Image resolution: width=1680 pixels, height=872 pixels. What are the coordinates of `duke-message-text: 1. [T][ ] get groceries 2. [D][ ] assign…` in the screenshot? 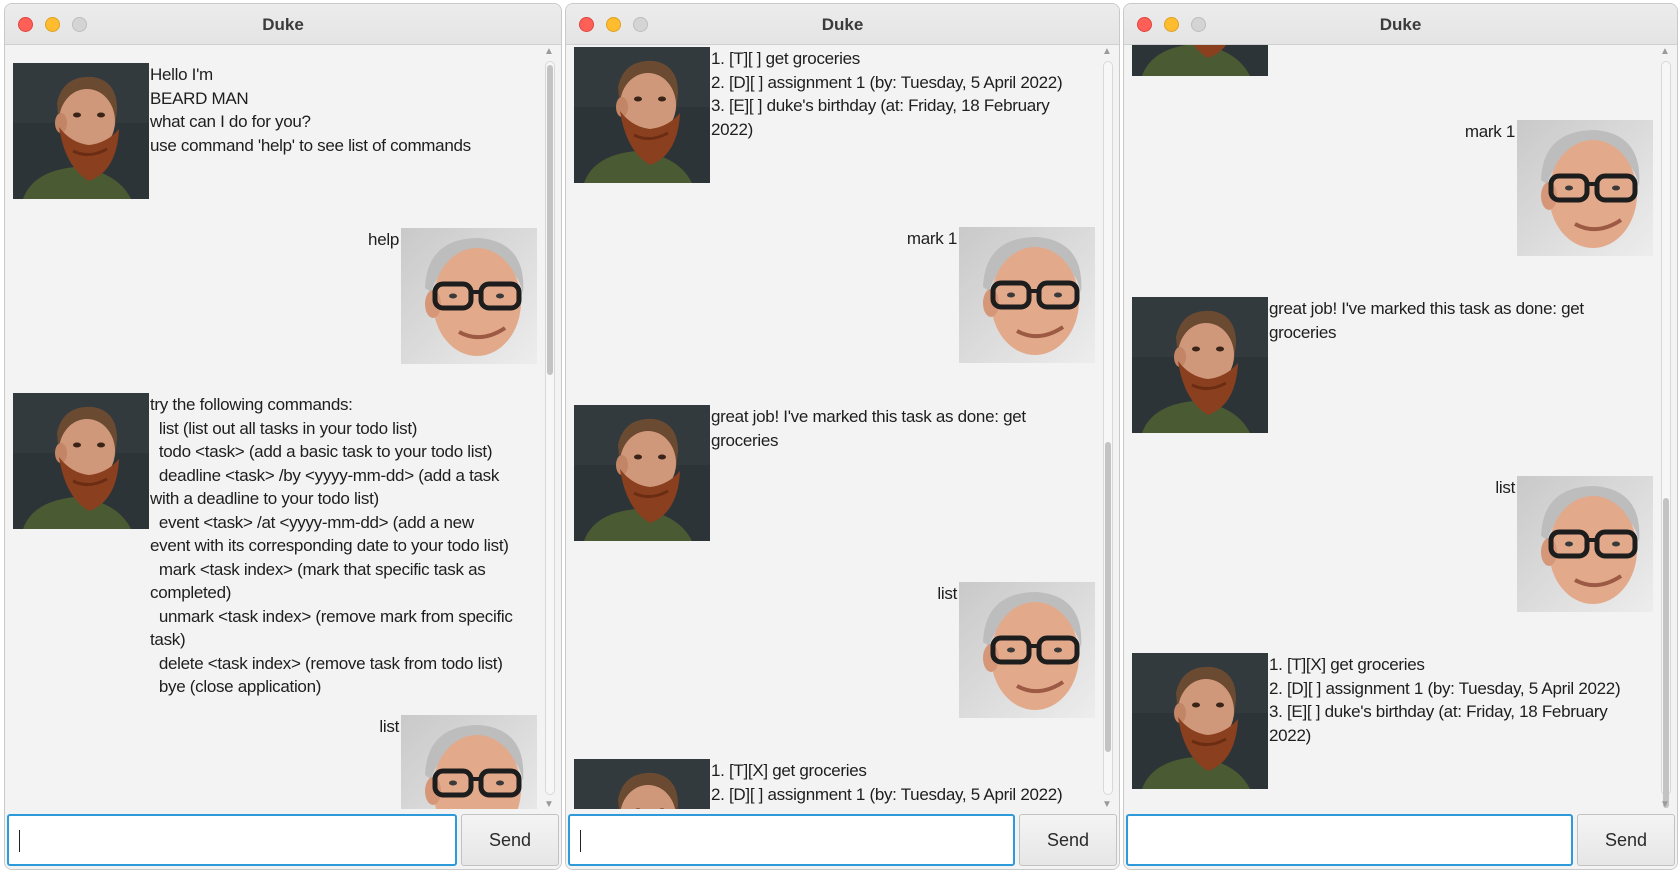 It's located at (887, 94).